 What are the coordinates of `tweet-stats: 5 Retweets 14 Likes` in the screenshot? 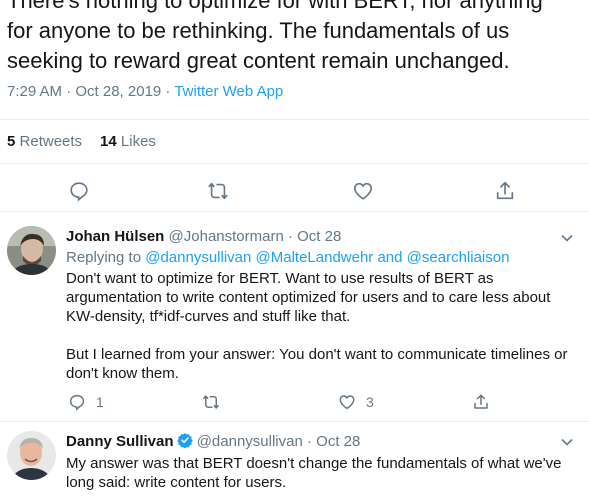 It's located at (81, 141).